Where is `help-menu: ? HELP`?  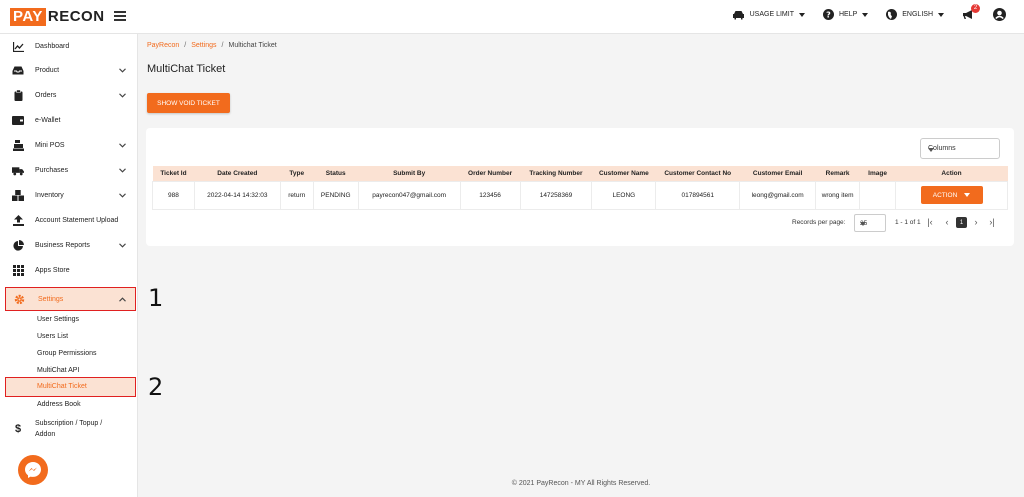
help-menu: ? HELP is located at coordinates (845, 14).